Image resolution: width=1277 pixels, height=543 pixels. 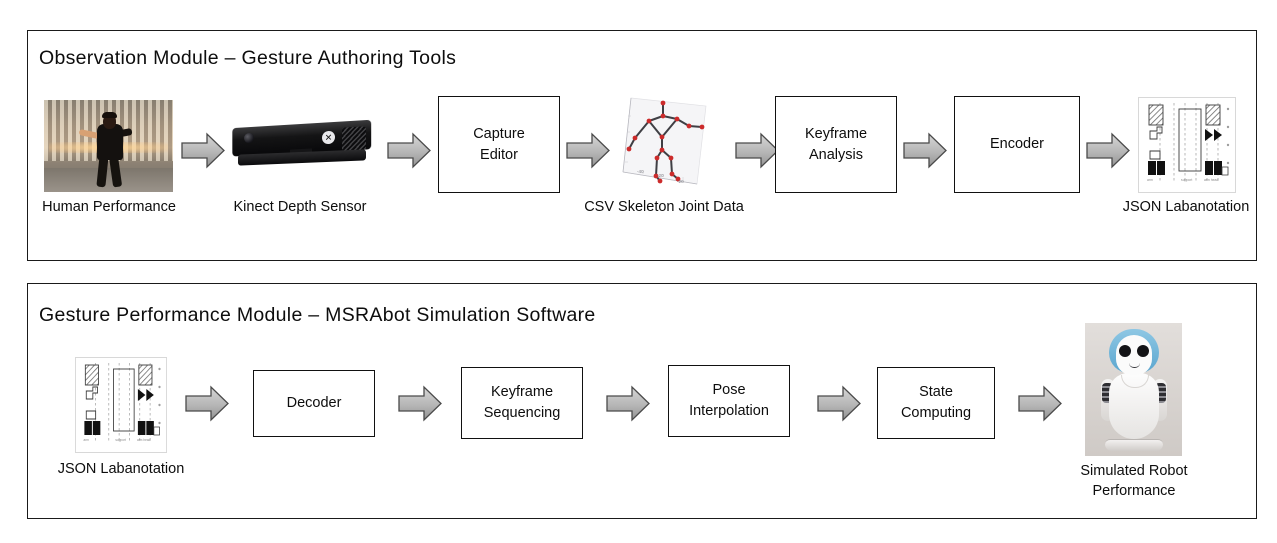 What do you see at coordinates (1133, 389) in the screenshot?
I see `simulated-robot-photo` at bounding box center [1133, 389].